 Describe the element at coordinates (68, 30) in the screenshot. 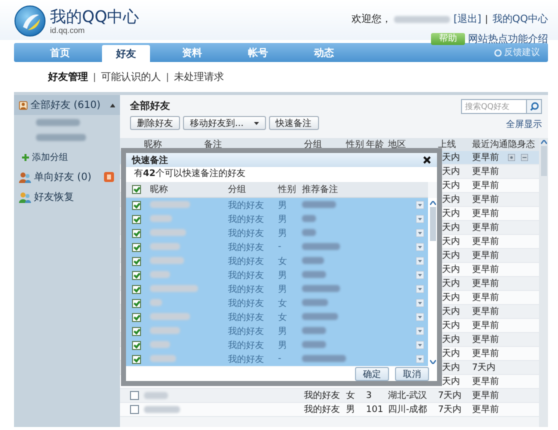

I see `site-domain: id.qq.com` at that location.